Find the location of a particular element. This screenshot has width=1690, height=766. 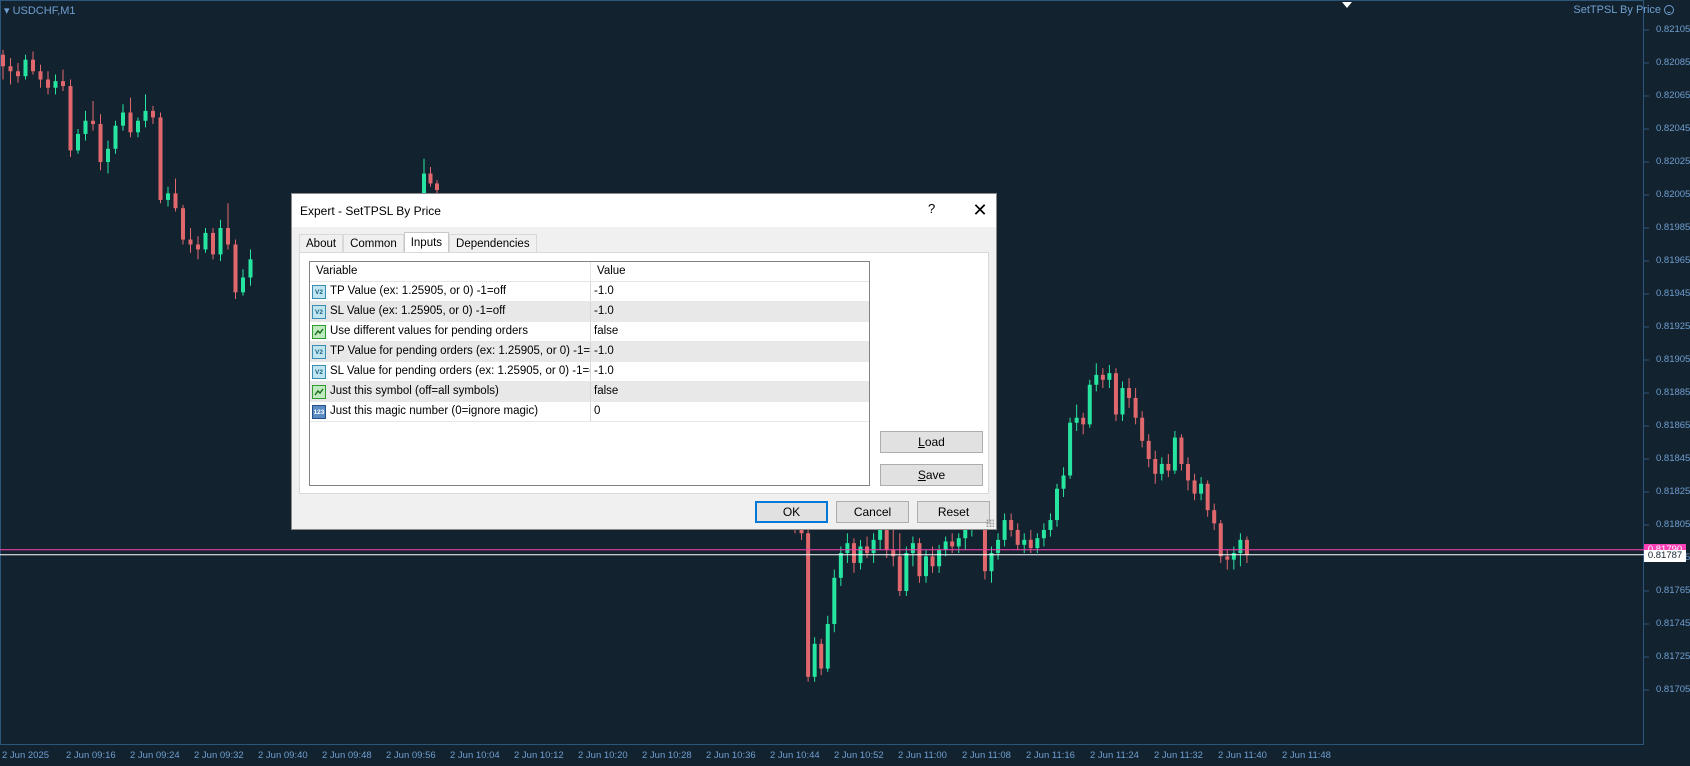

help-button: ? is located at coordinates (931, 208).